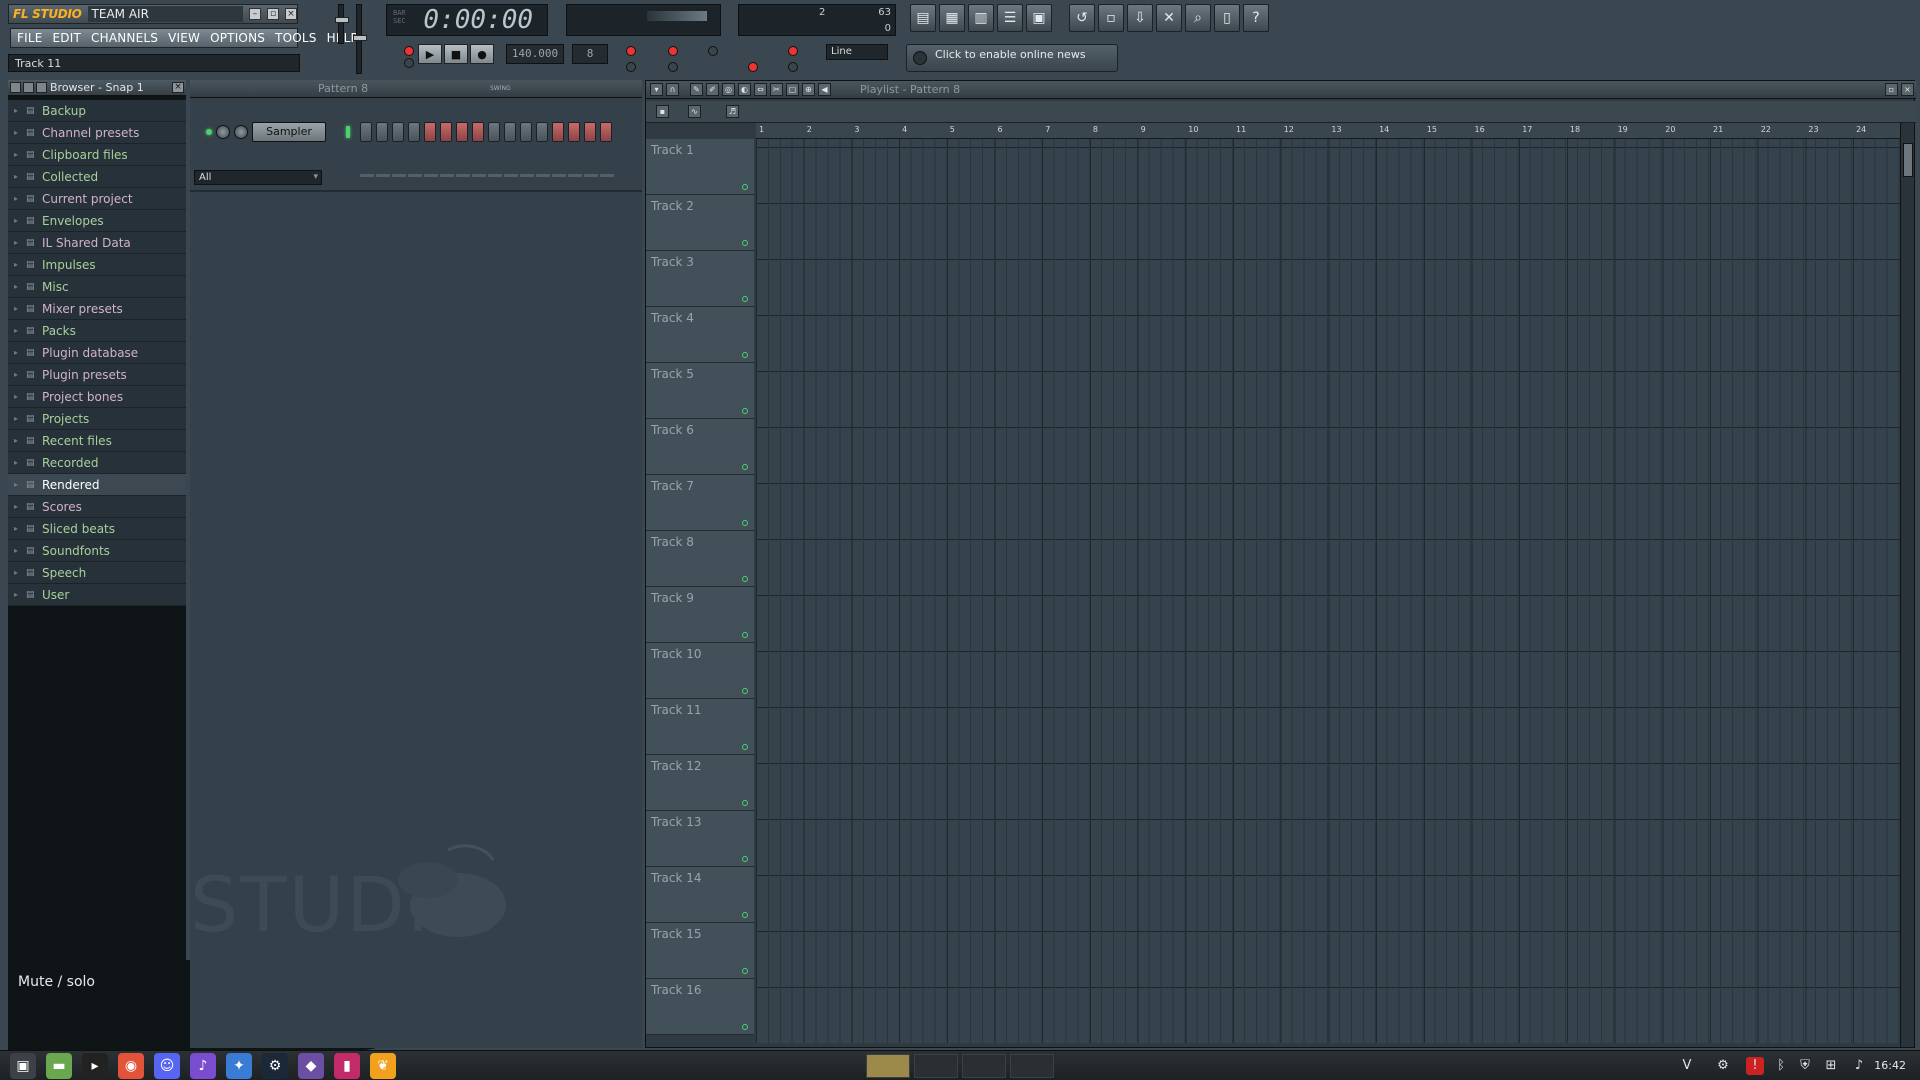 Image resolution: width=1920 pixels, height=1080 pixels. I want to click on song-time-display: BAR SEC 0:00:00, so click(467, 20).